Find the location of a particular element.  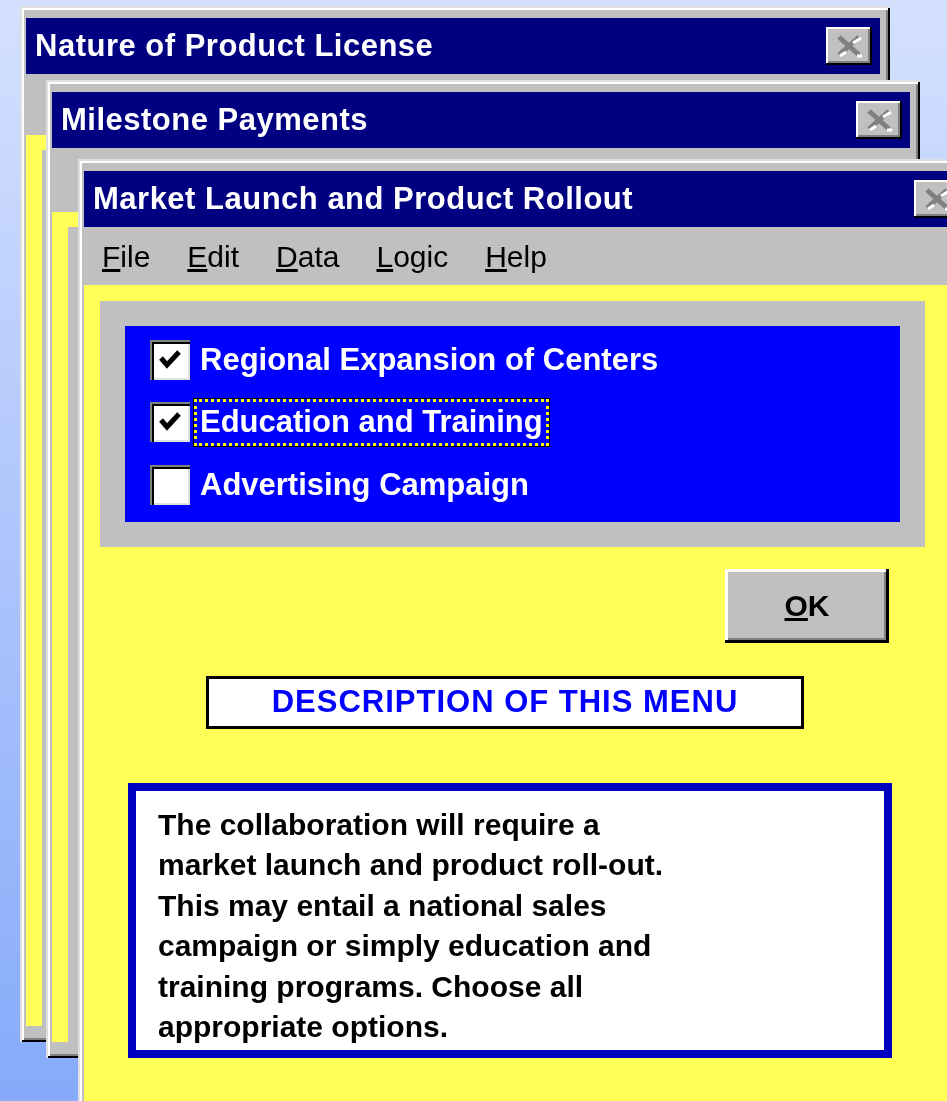

window-title: Milestone Payments is located at coordinates (215, 119).